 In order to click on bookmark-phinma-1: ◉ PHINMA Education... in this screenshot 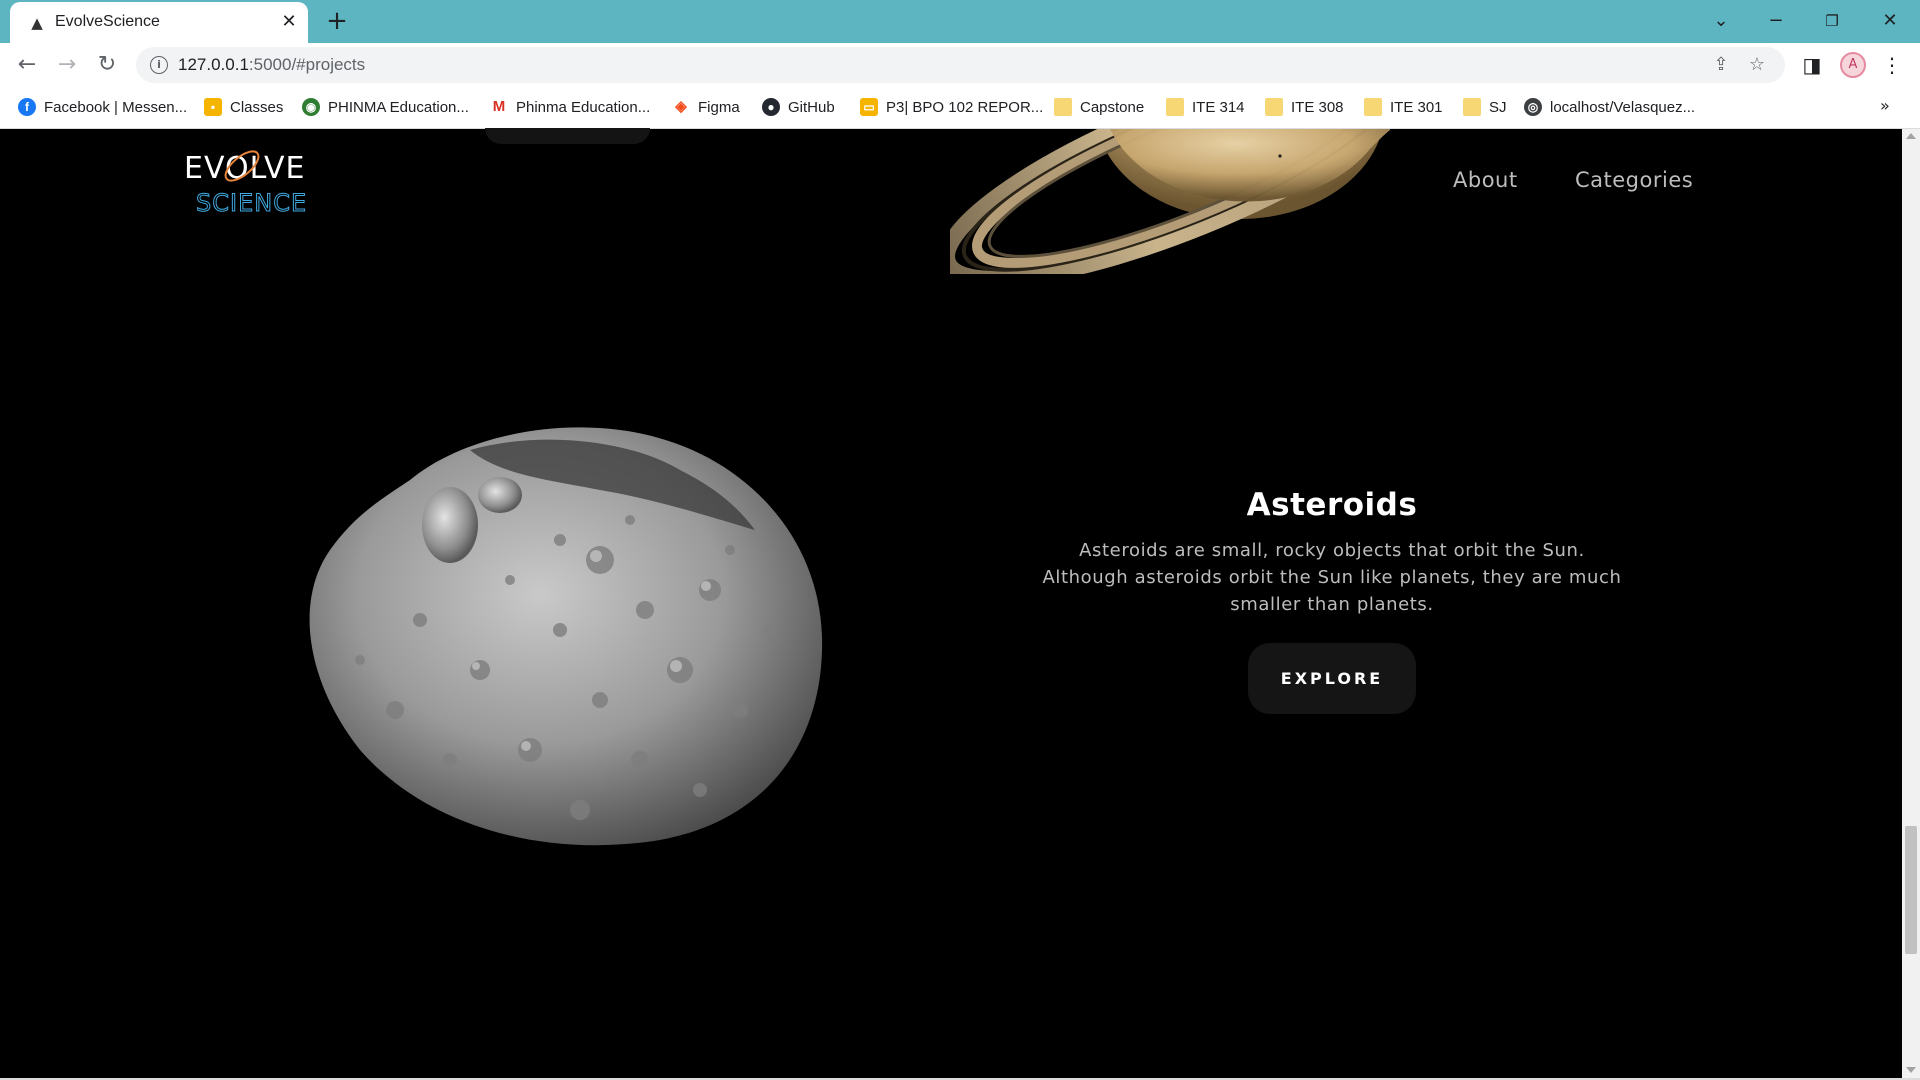, I will do `click(385, 107)`.